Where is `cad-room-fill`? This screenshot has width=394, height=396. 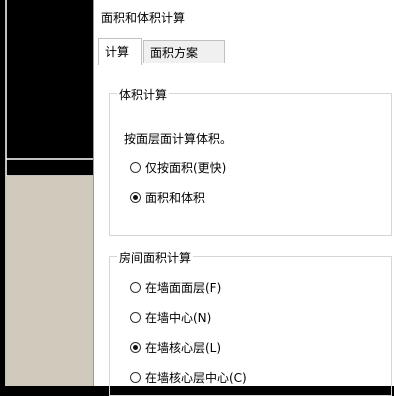 cad-room-fill is located at coordinates (50, 281).